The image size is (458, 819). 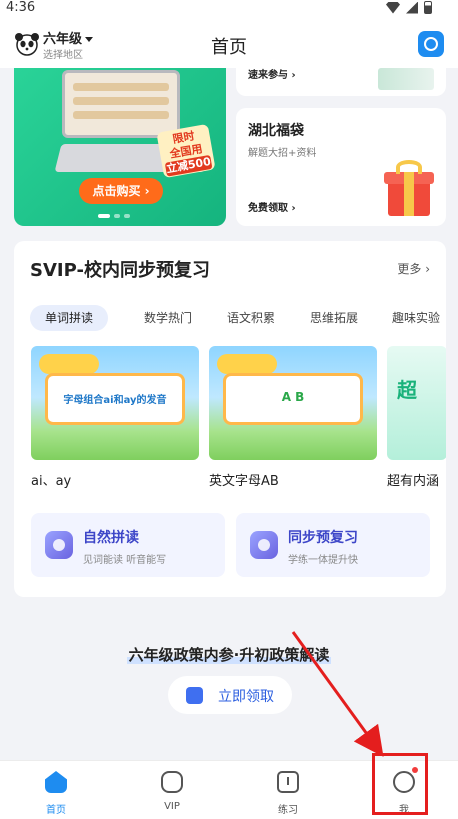 What do you see at coordinates (186, 151) in the screenshot?
I see `limited-offer-badge: 限时 全国用 立减500` at bounding box center [186, 151].